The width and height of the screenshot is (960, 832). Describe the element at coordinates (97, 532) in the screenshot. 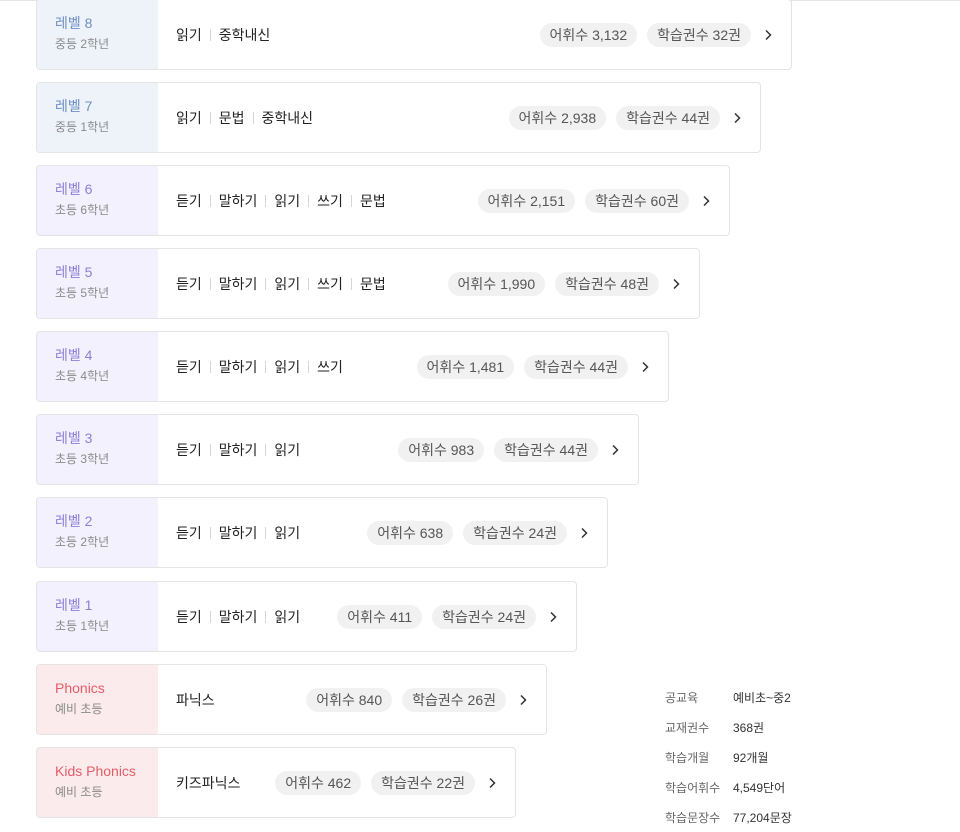

I see `level-badge: 레벨 2 초등 2학년` at that location.